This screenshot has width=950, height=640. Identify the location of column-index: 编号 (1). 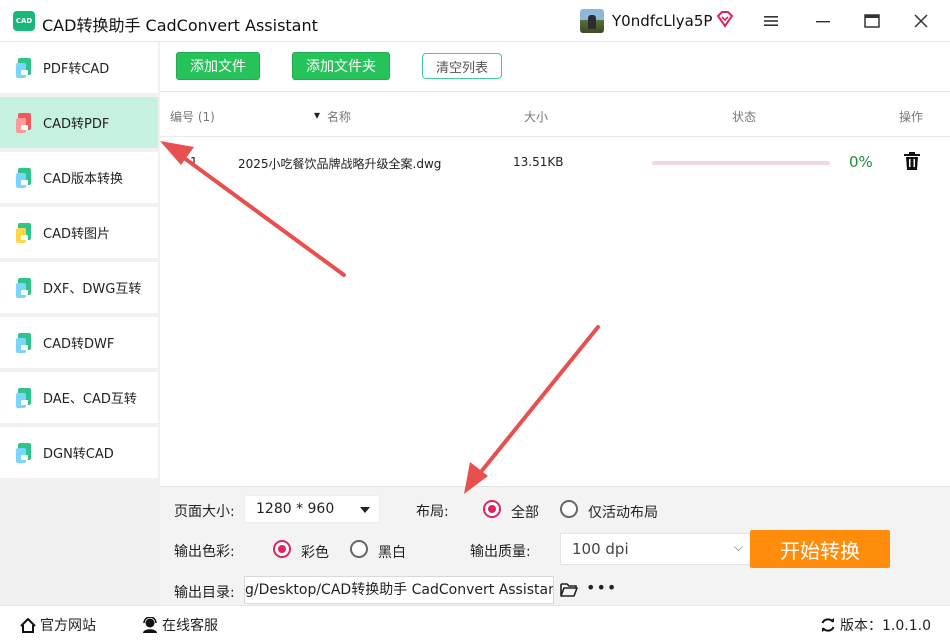
(192, 116).